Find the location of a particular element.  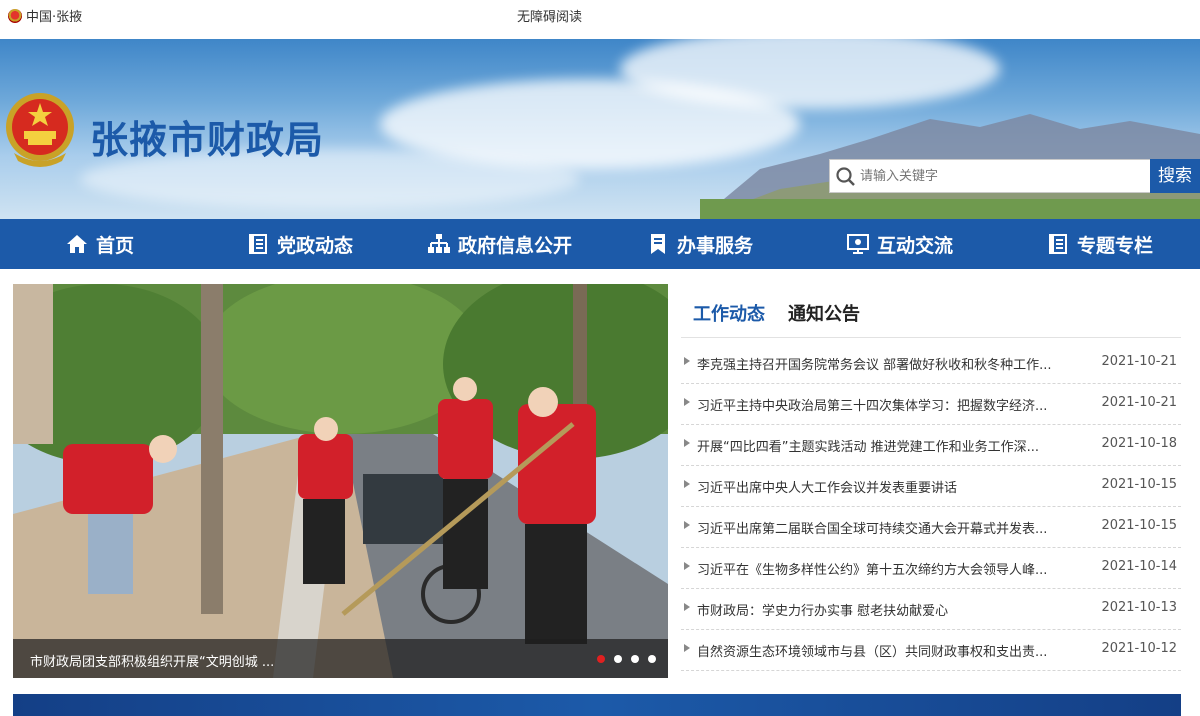

list-item: 习近平主持中央政治局第三十四次集体学习：把握数字经济... 2021-10-21 is located at coordinates (931, 404).